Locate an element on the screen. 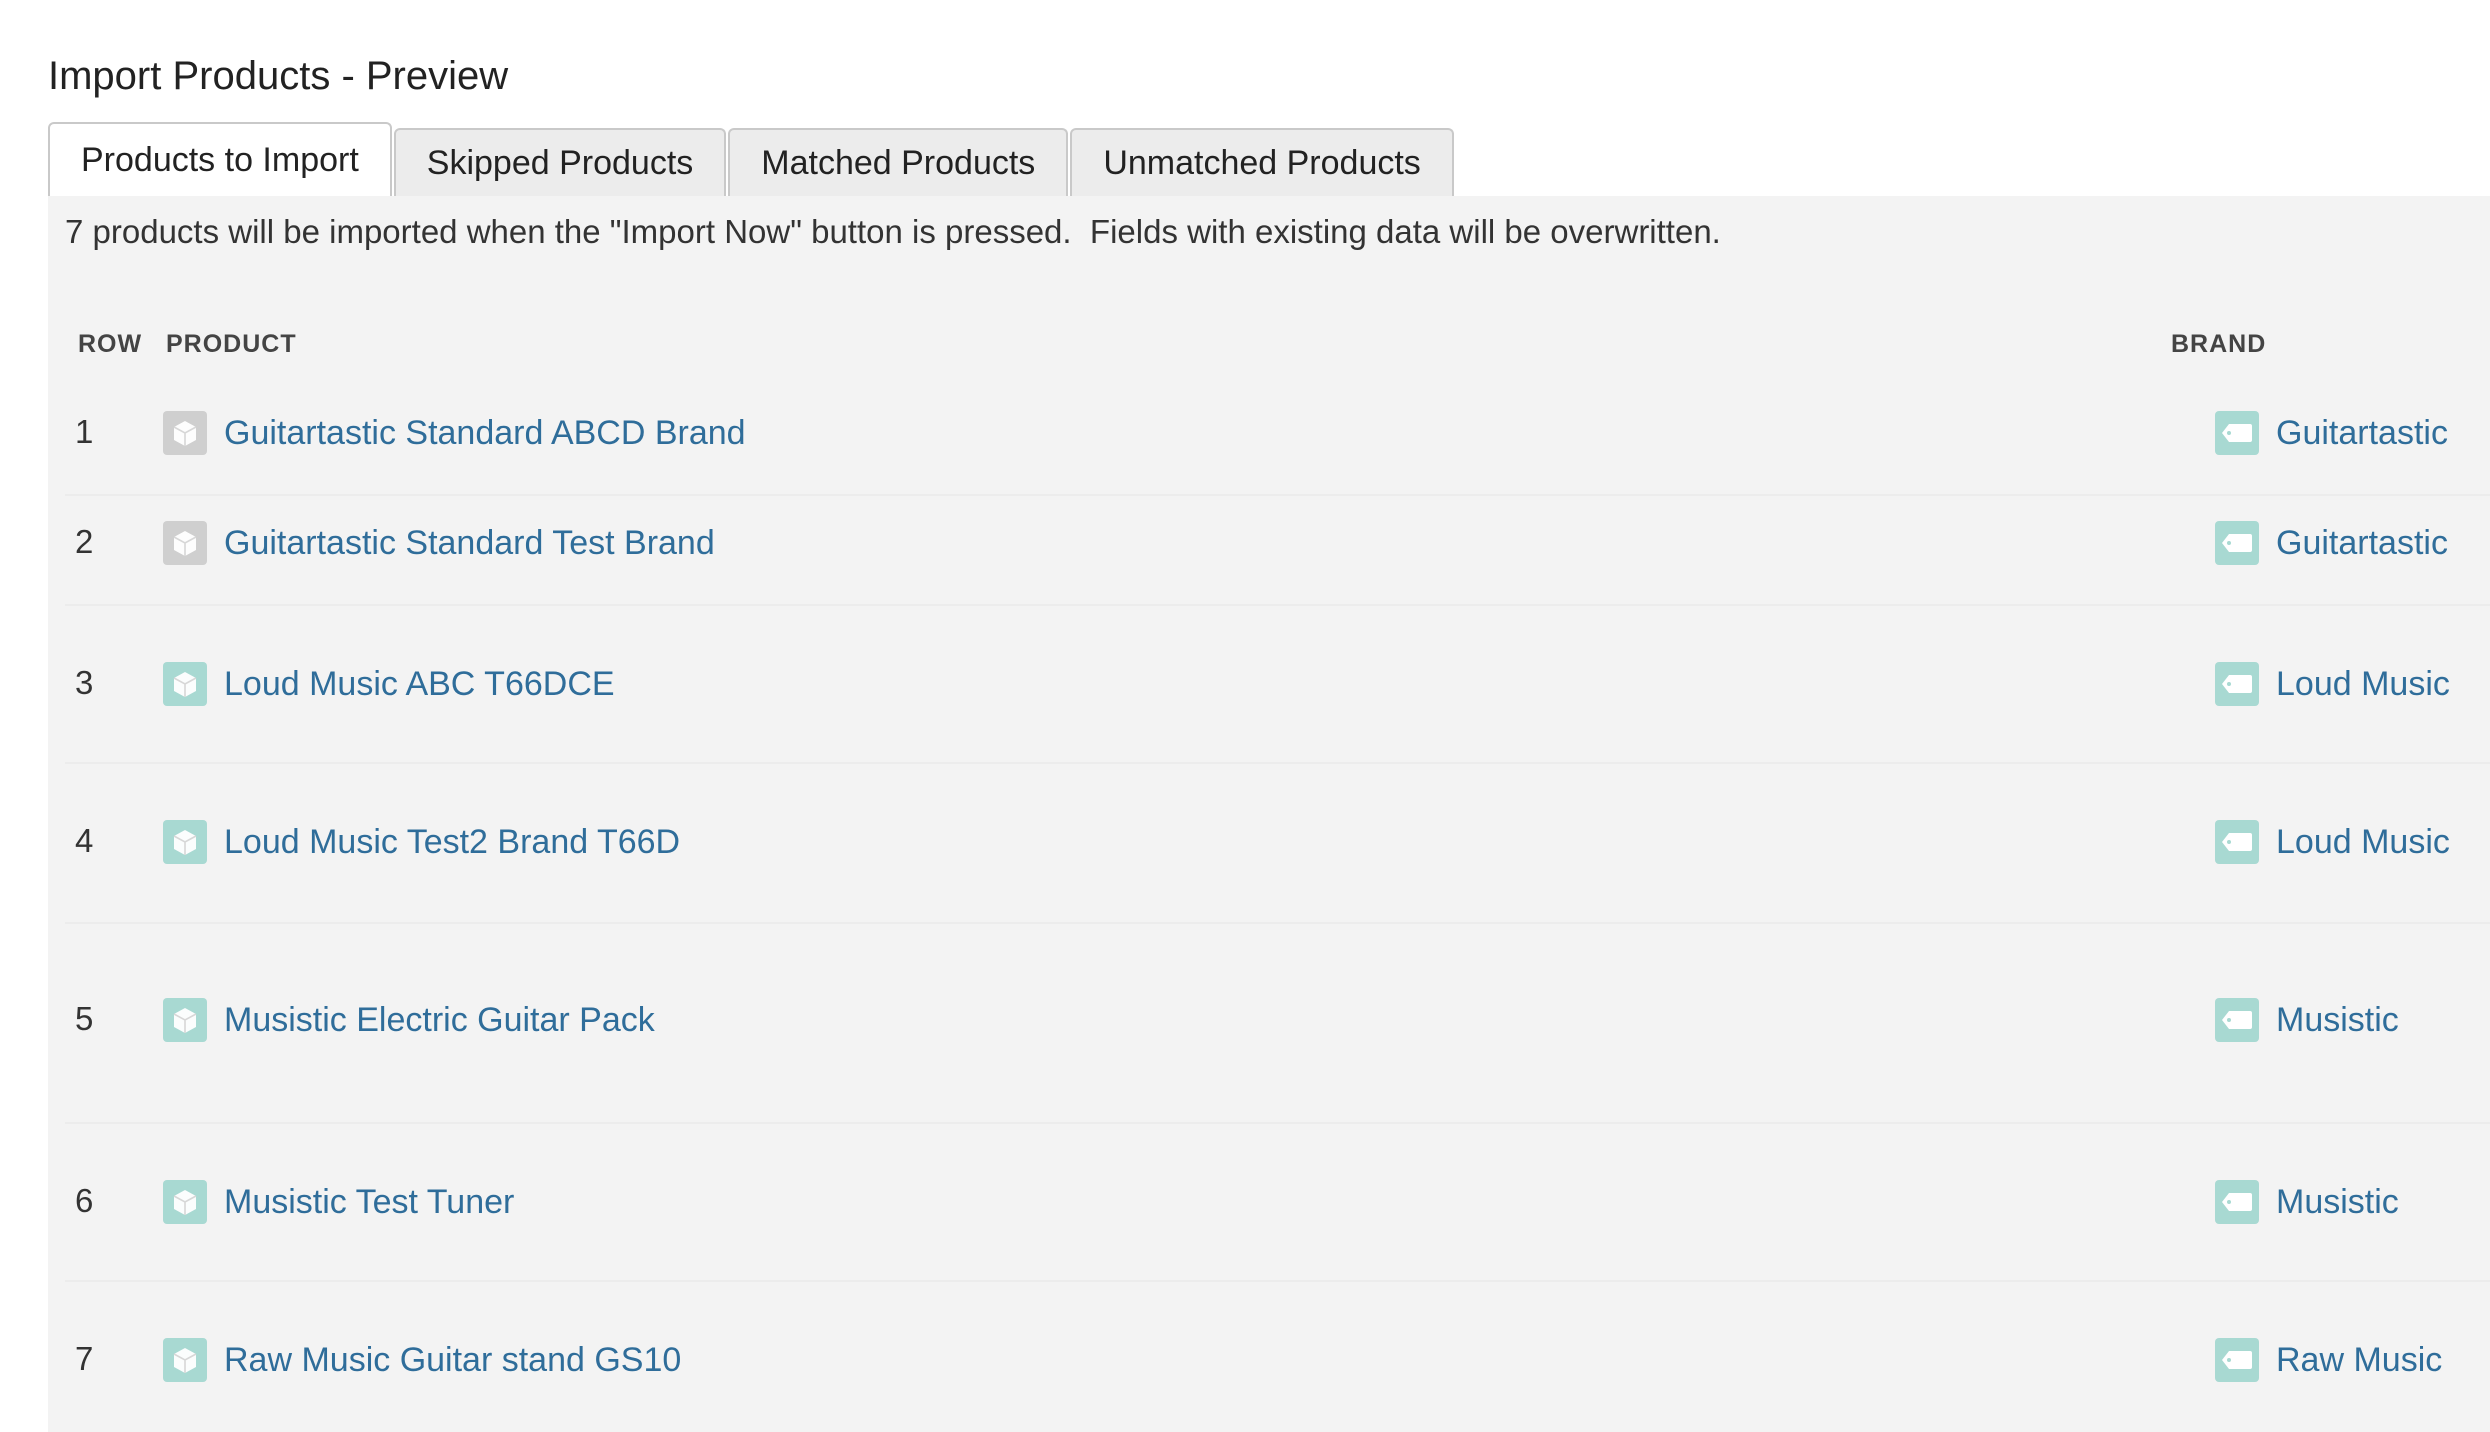 Image resolution: width=2490 pixels, height=1432 pixels. product-cell: Guitartastic Standard Test Brand is located at coordinates (439, 543).